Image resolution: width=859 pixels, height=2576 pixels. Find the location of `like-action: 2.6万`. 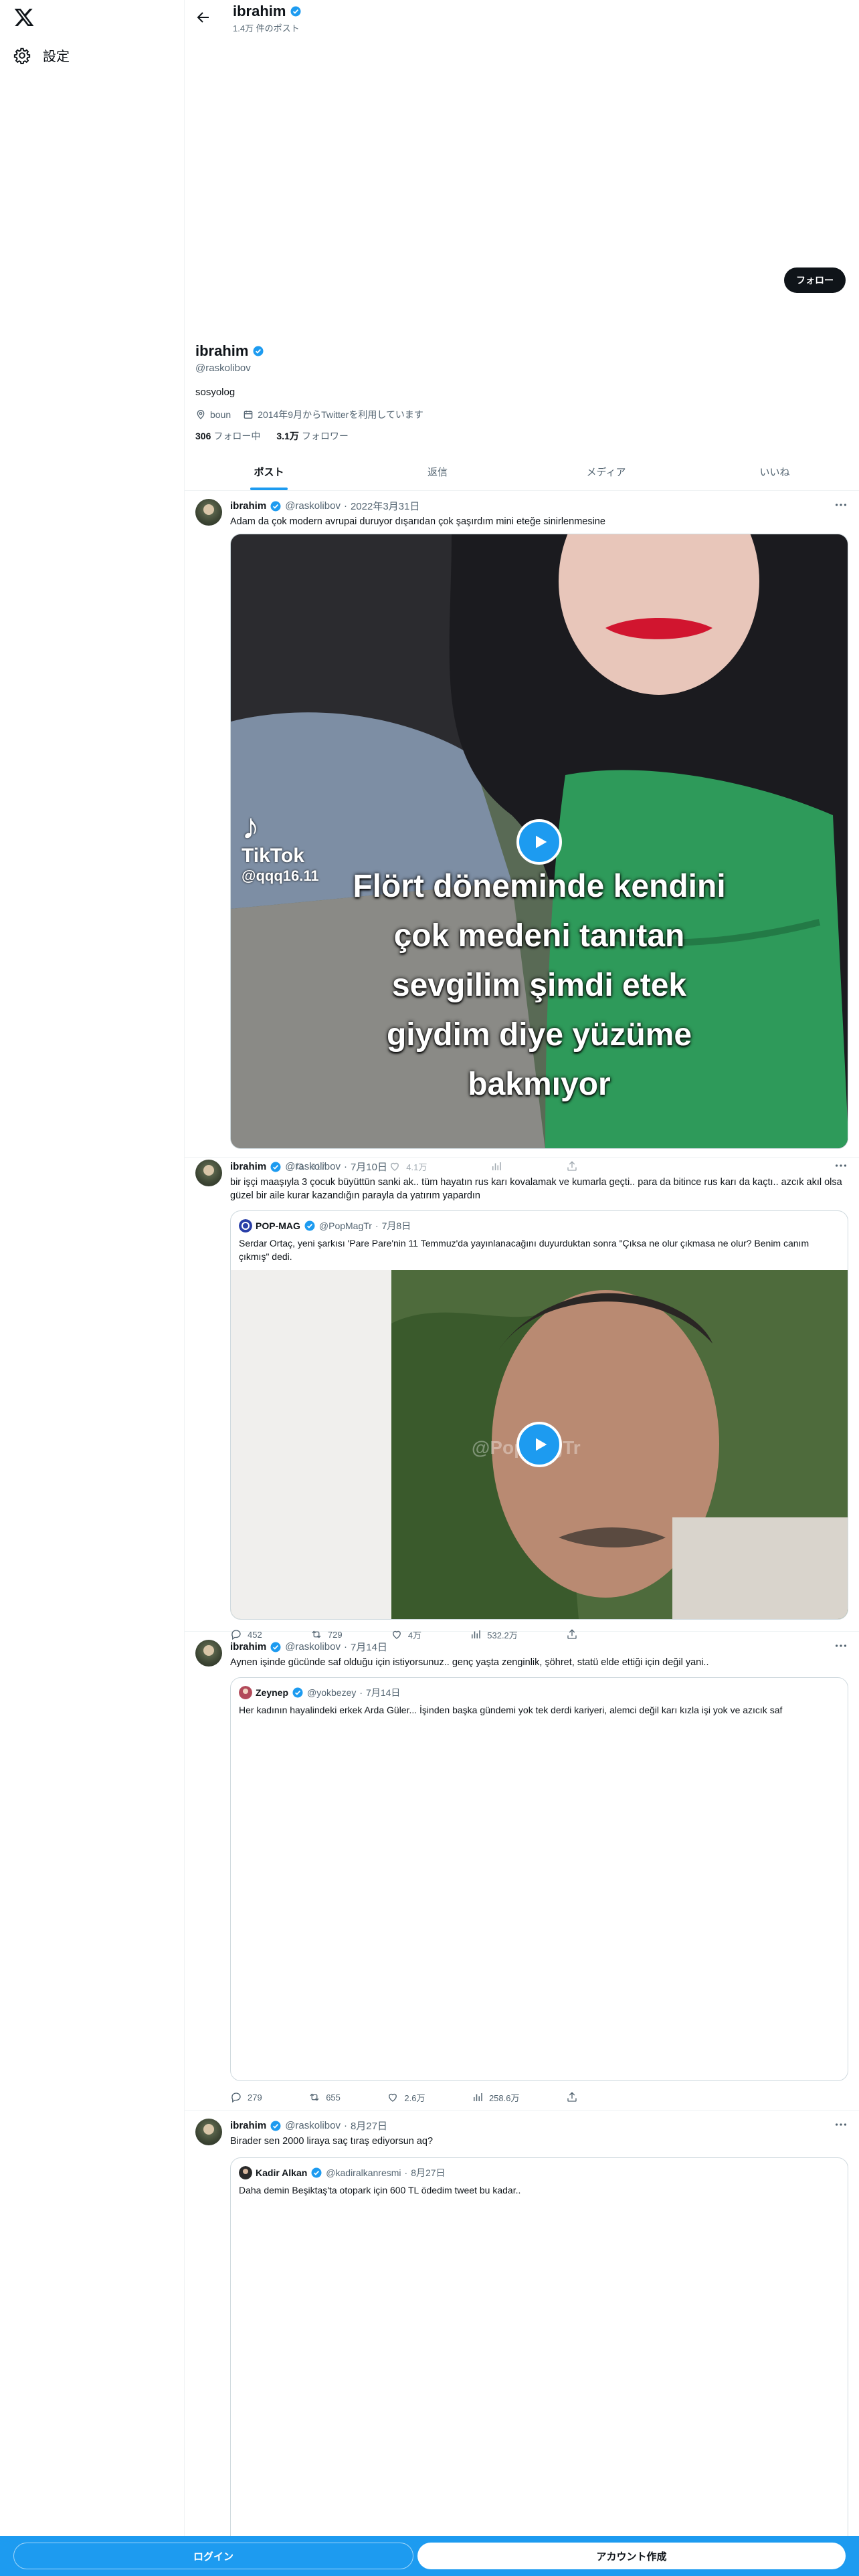

like-action: 2.6万 is located at coordinates (406, 2097).